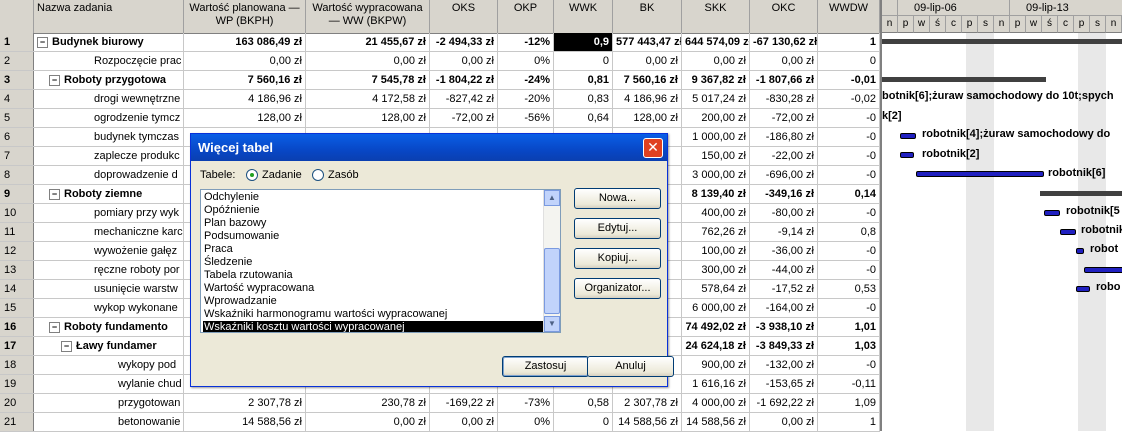 The height and width of the screenshot is (432, 1122). What do you see at coordinates (245, 42) in the screenshot?
I see `cell-bcws: 163 086,49 zł` at bounding box center [245, 42].